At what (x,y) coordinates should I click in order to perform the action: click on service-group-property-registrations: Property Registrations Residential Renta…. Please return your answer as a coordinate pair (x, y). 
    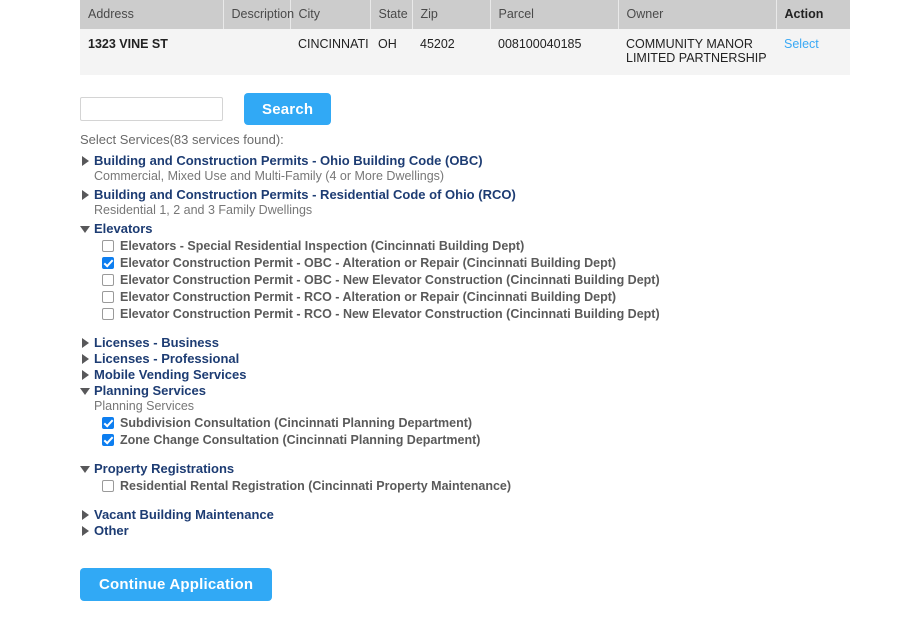
    Looking at the image, I should click on (470, 477).